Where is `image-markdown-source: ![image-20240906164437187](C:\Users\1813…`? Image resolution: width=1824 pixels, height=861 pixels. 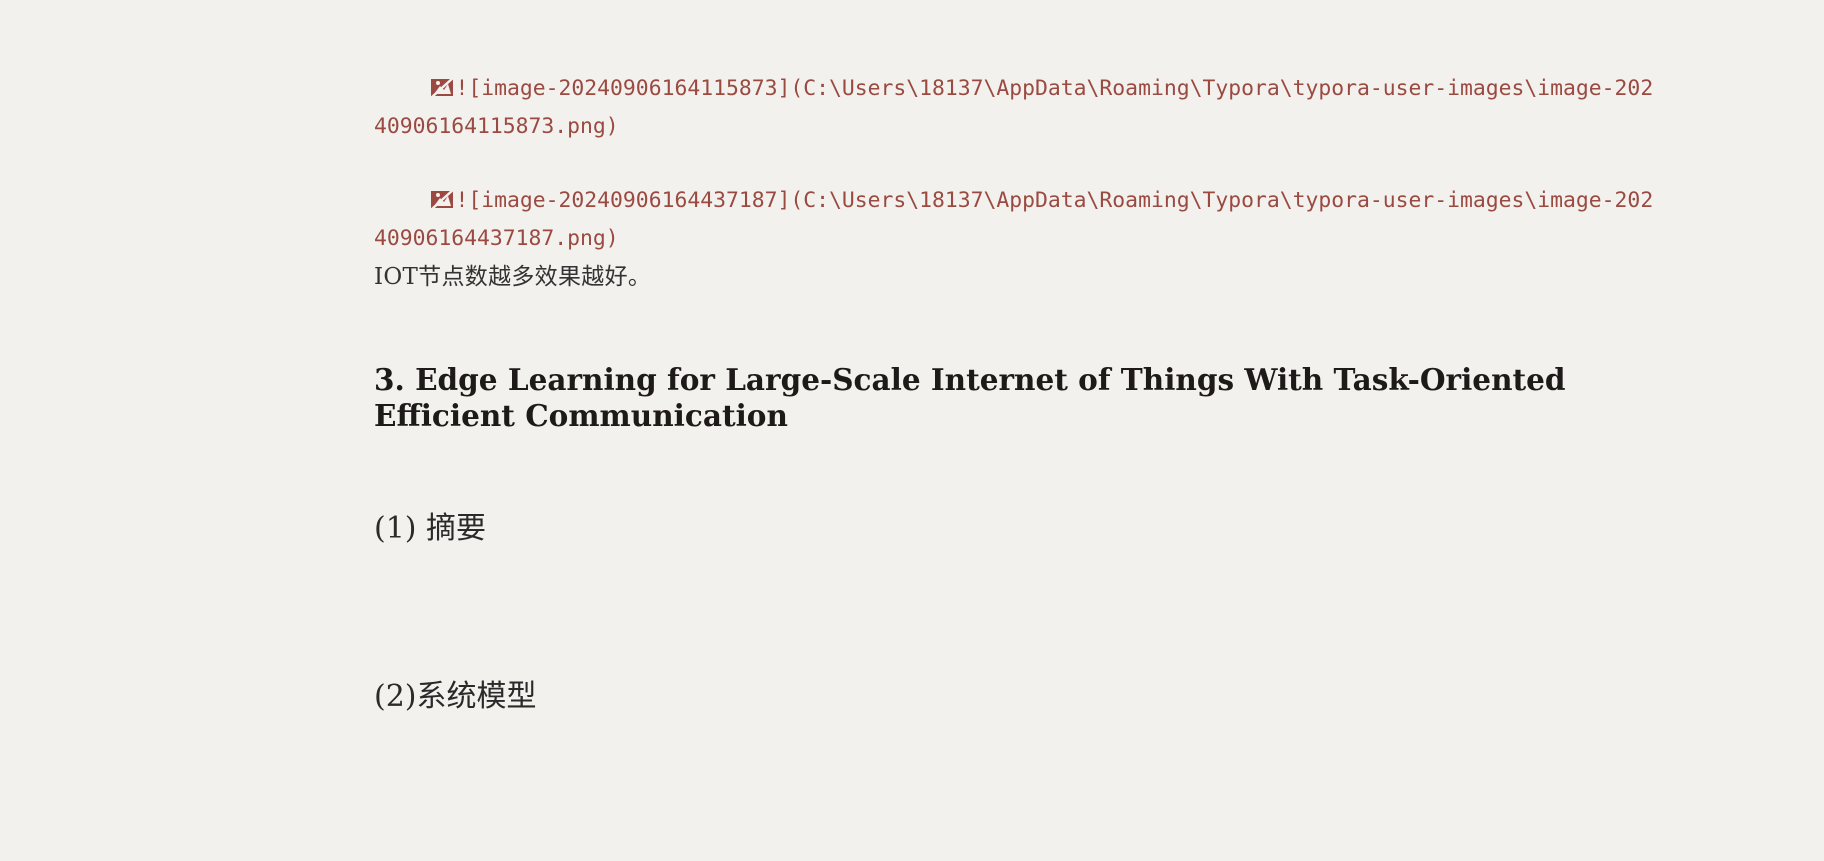
image-markdown-source: ![image-20240906164437187](C:\Users\1813… is located at coordinates (1014, 219).